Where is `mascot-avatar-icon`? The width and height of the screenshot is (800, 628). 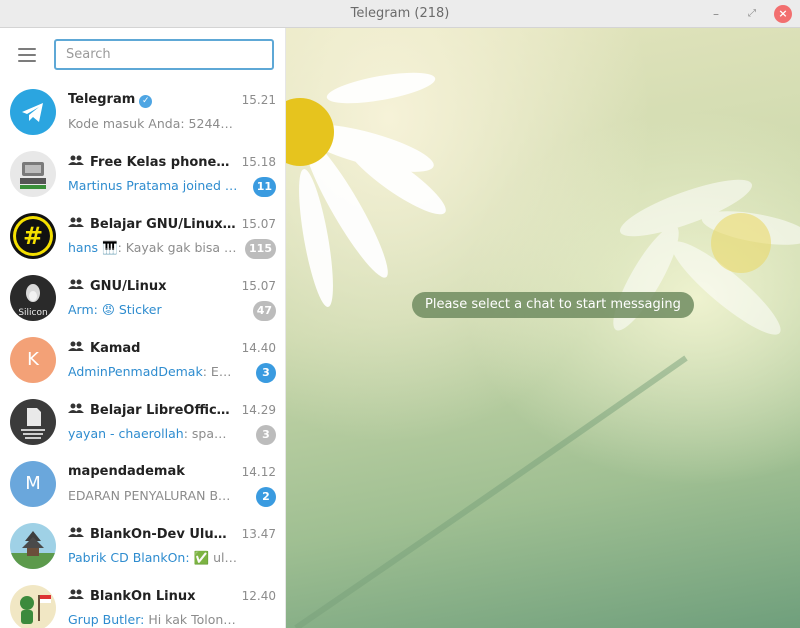 mascot-avatar-icon is located at coordinates (33, 606).